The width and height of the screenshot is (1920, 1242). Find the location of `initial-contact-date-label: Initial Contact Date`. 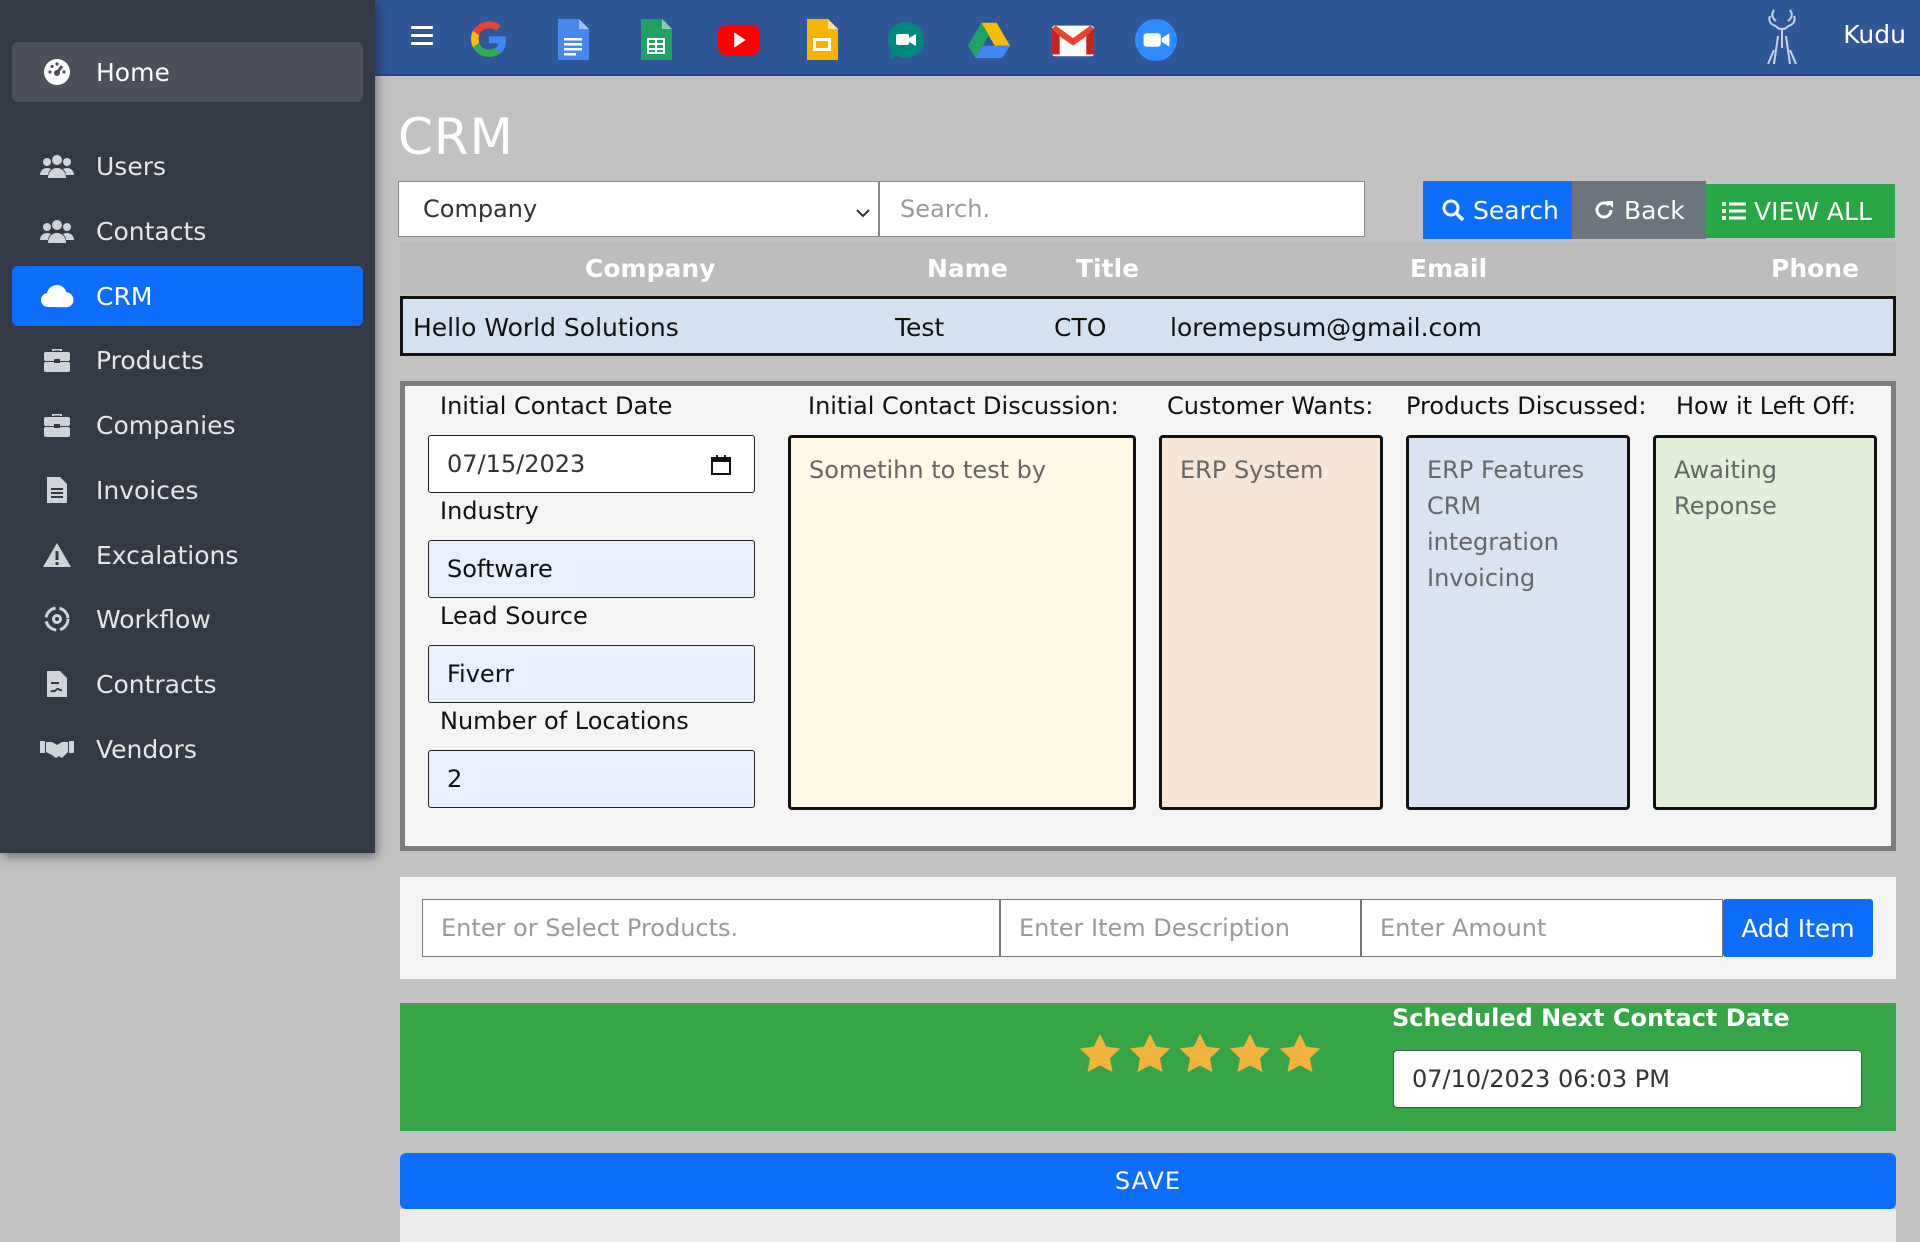

initial-contact-date-label: Initial Contact Date is located at coordinates (556, 406).